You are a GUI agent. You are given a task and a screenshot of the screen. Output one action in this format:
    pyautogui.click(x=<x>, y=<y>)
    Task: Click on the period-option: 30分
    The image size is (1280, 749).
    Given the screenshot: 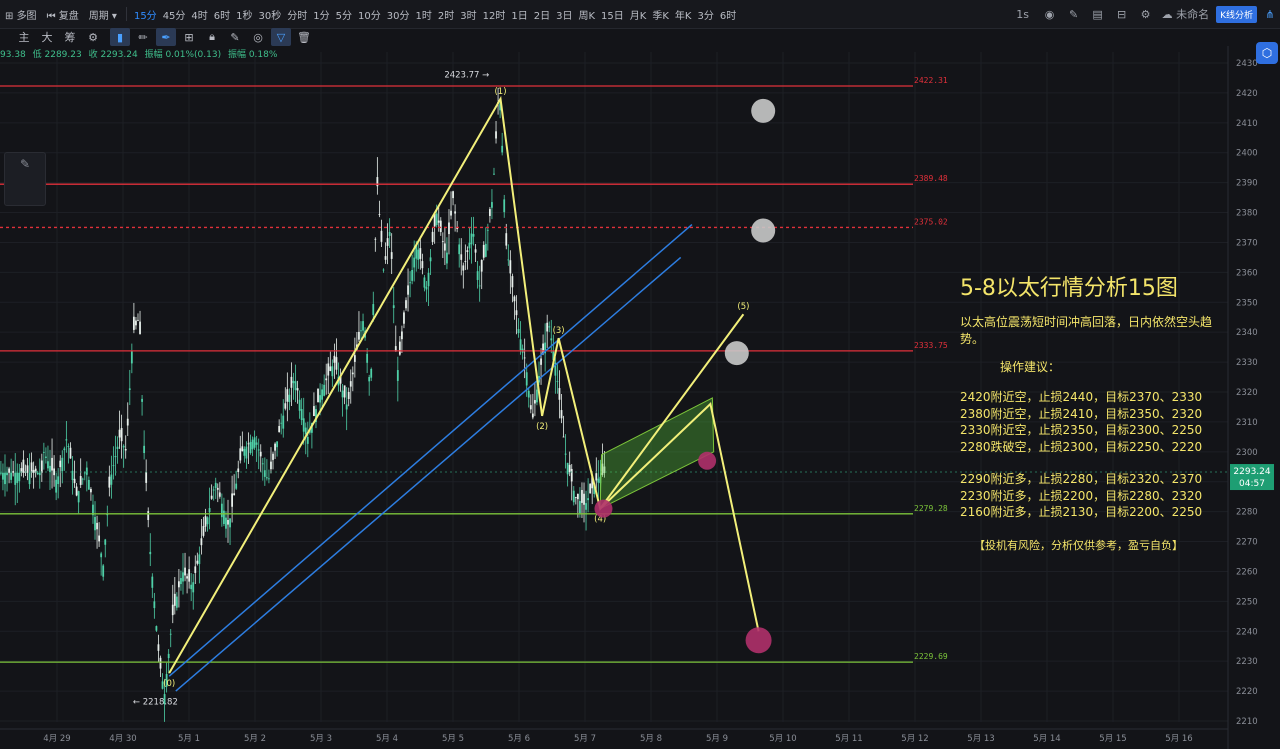 What is the action you would take?
    pyautogui.click(x=398, y=14)
    